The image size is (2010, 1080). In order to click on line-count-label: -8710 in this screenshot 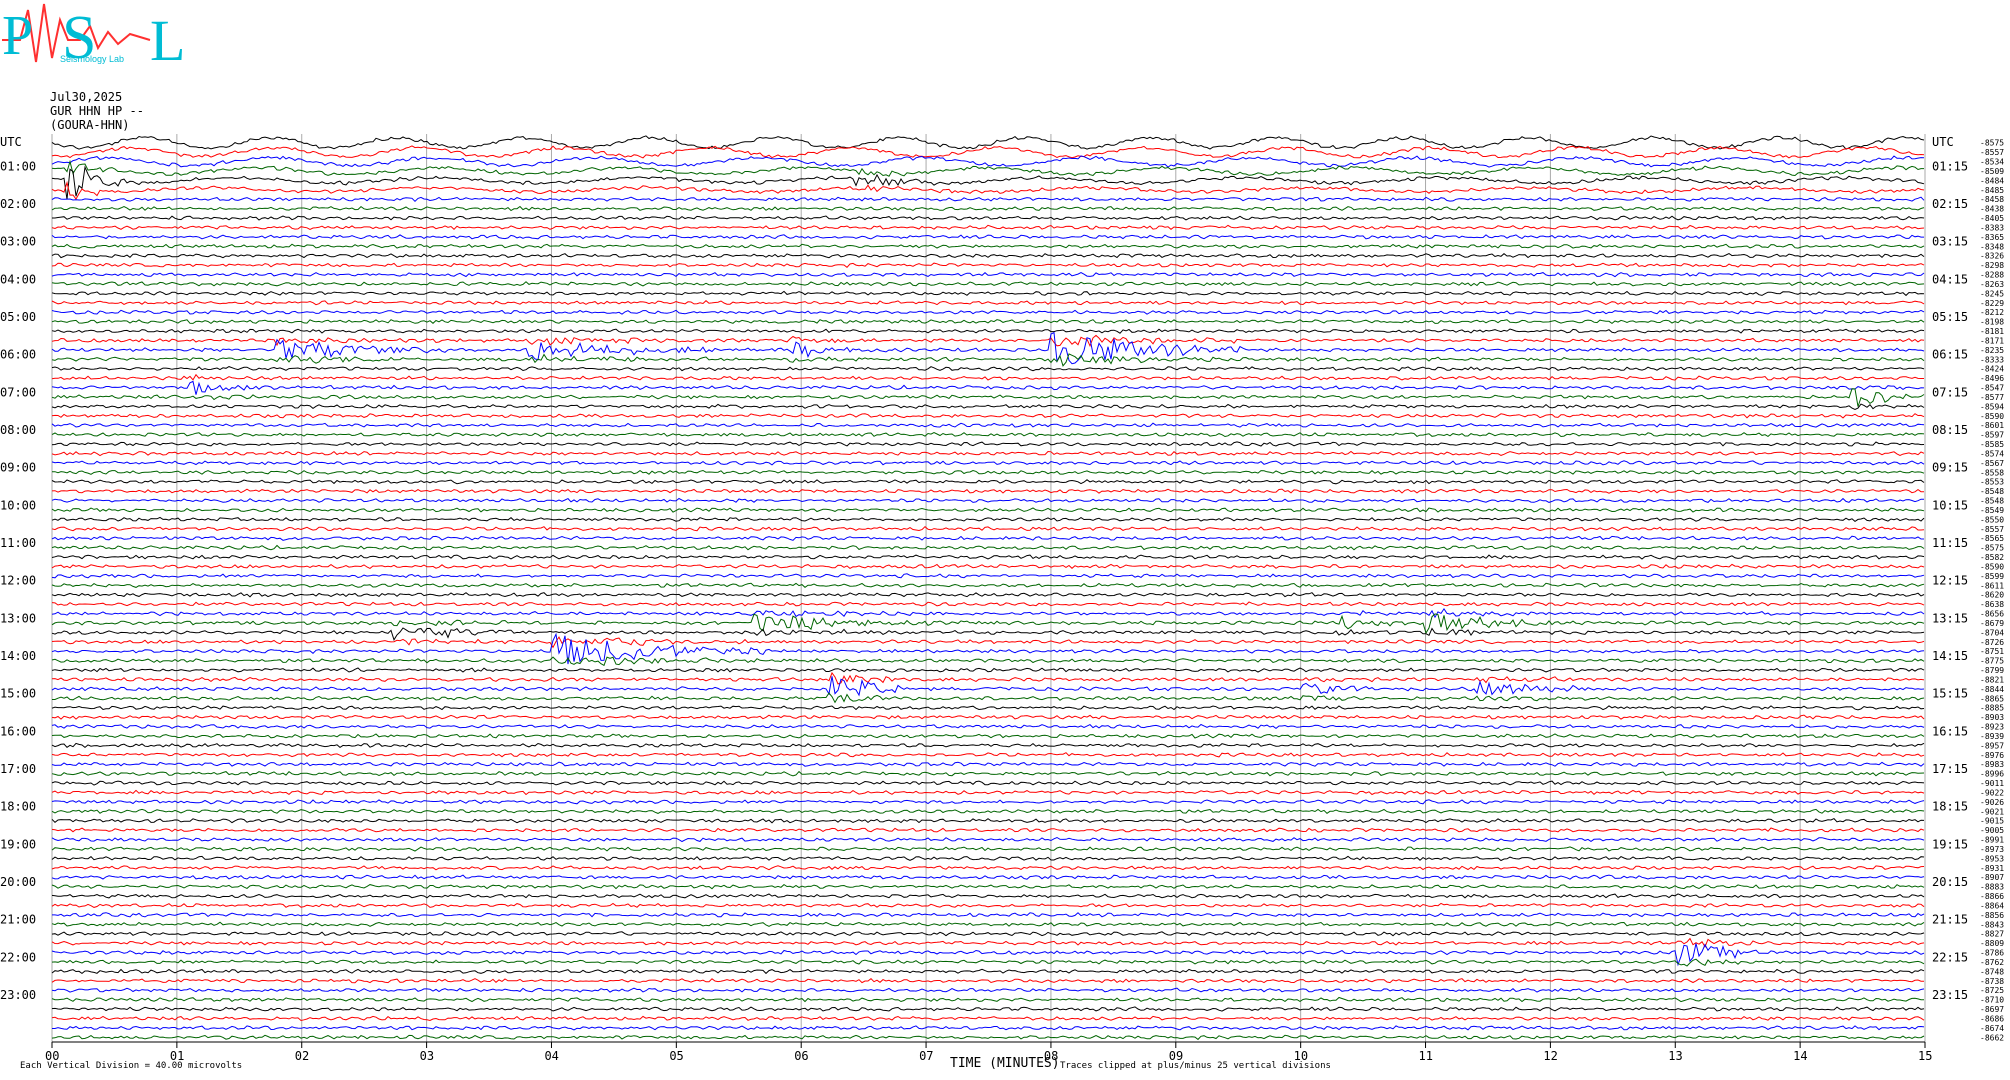, I will do `click(1992, 1000)`.